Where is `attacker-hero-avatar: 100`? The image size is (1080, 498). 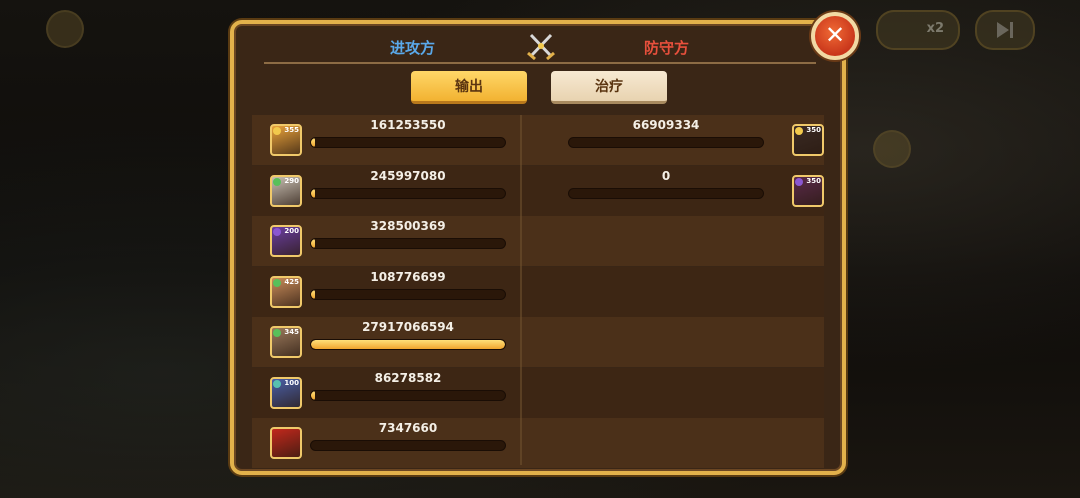
attacker-hero-avatar: 100 is located at coordinates (286, 392).